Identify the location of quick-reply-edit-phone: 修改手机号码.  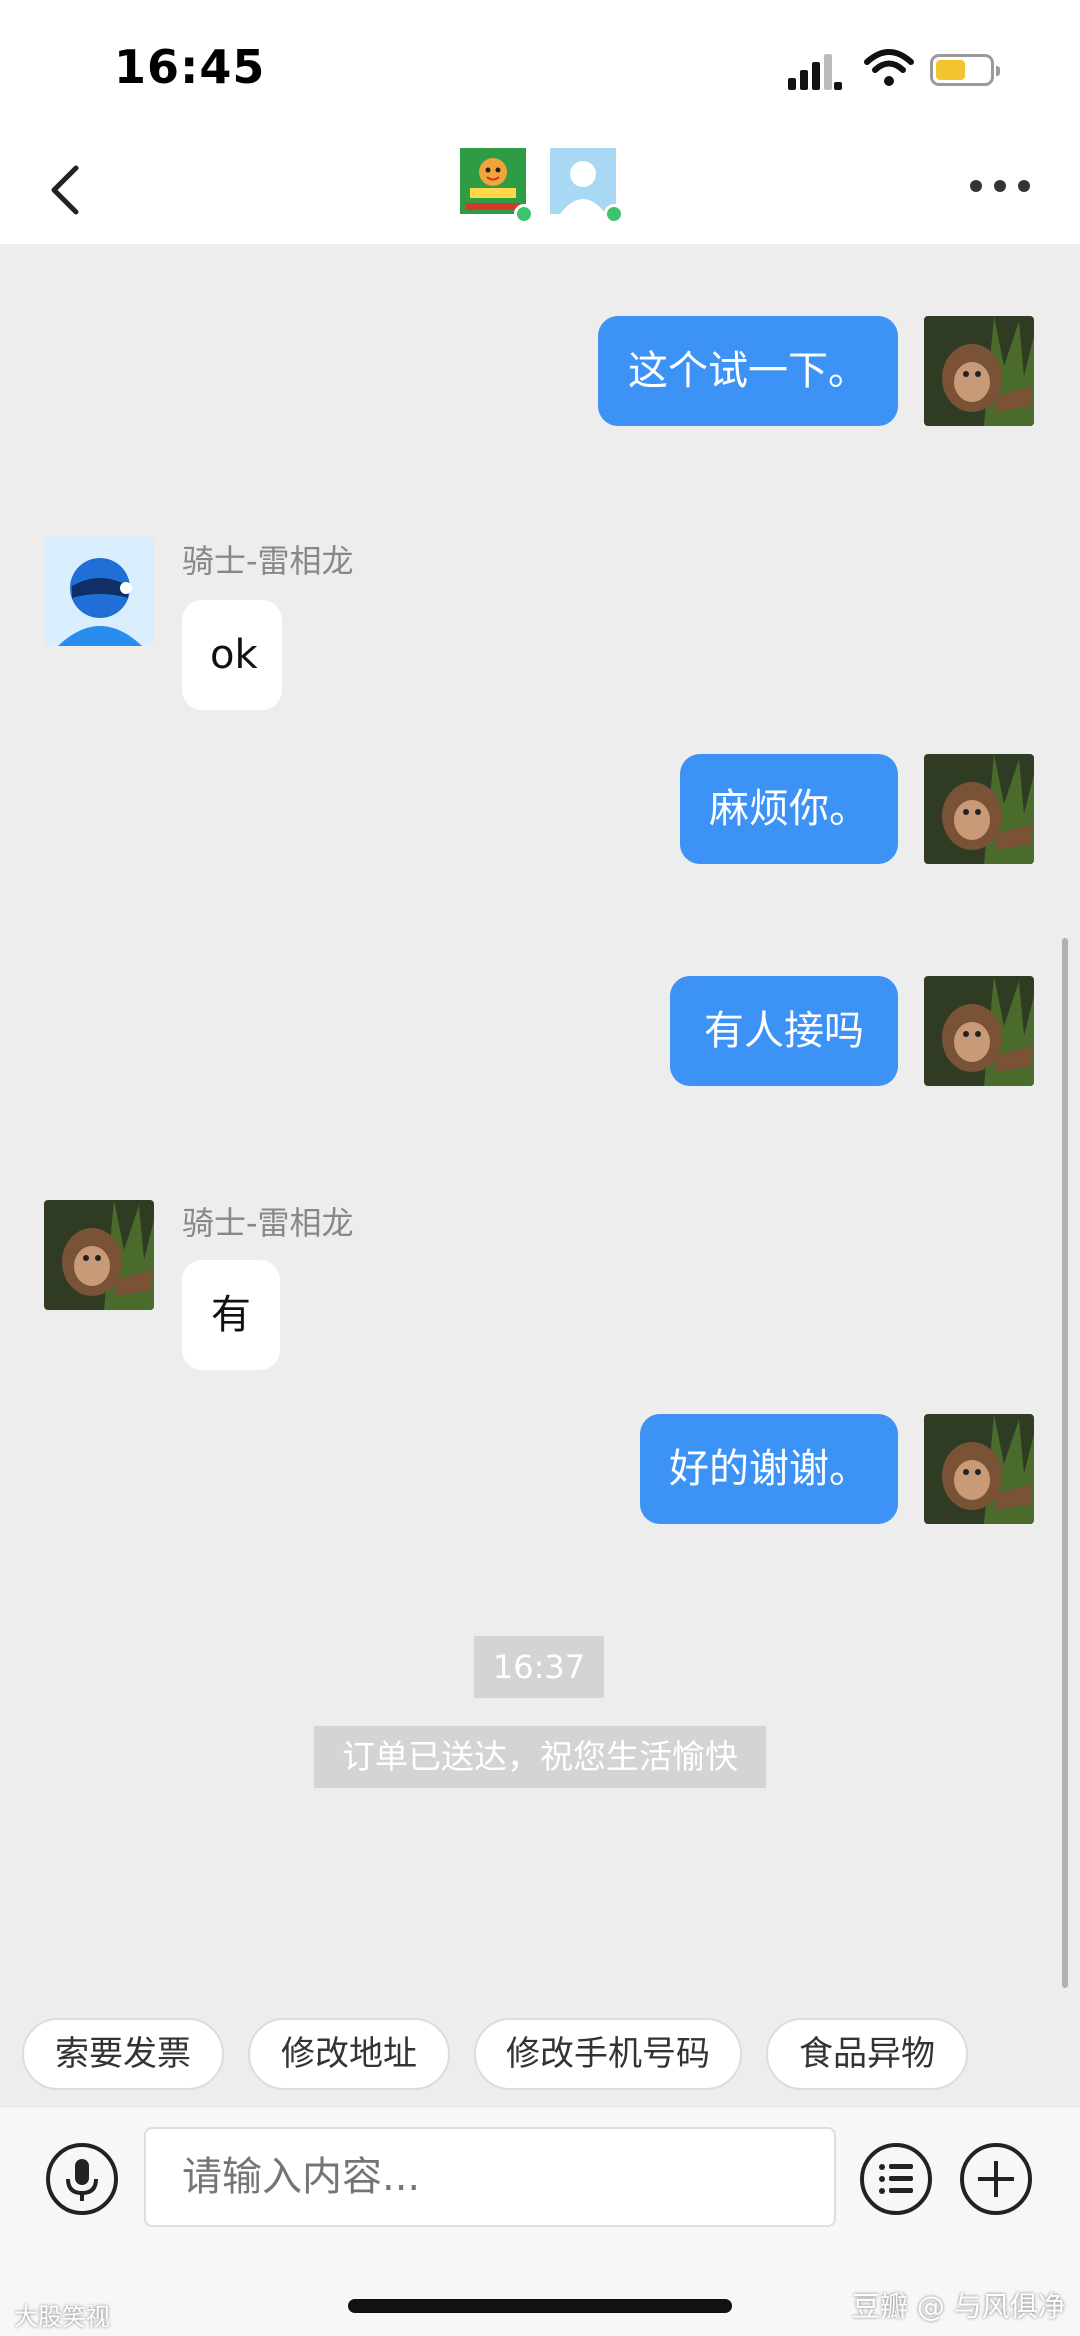
(608, 2054).